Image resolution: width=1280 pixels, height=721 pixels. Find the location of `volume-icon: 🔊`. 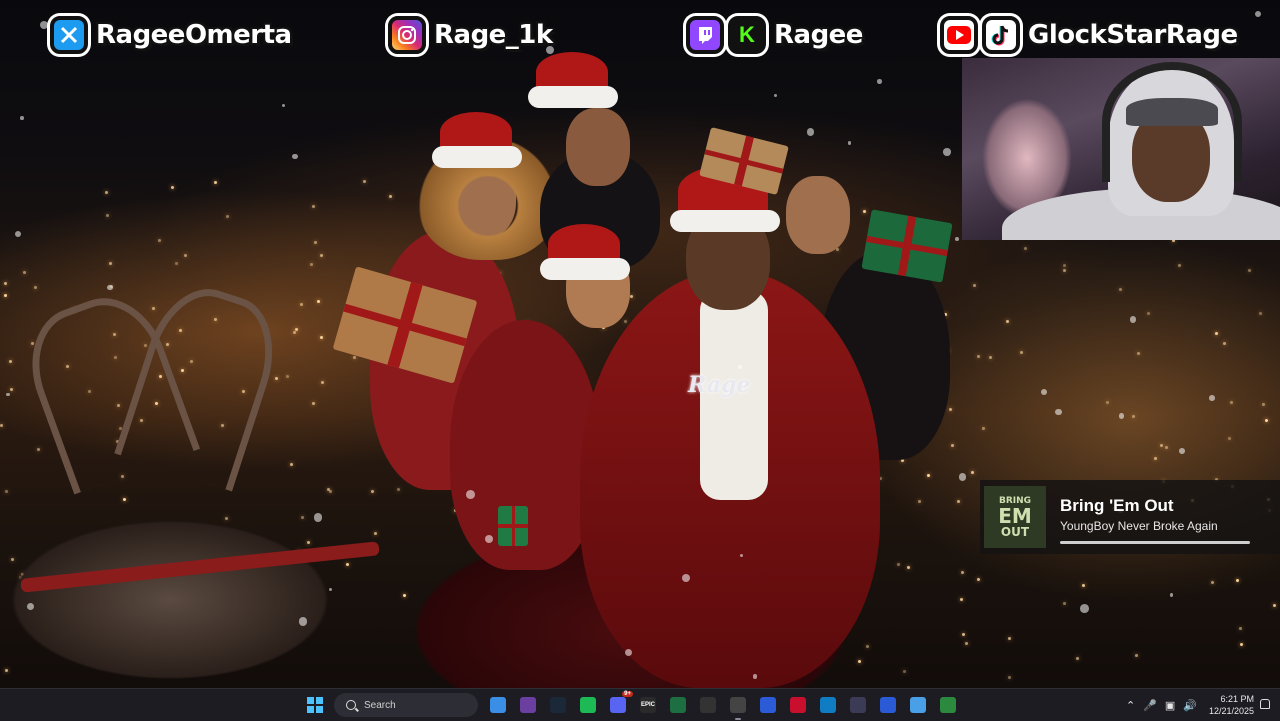

volume-icon: 🔊 is located at coordinates (1190, 705).